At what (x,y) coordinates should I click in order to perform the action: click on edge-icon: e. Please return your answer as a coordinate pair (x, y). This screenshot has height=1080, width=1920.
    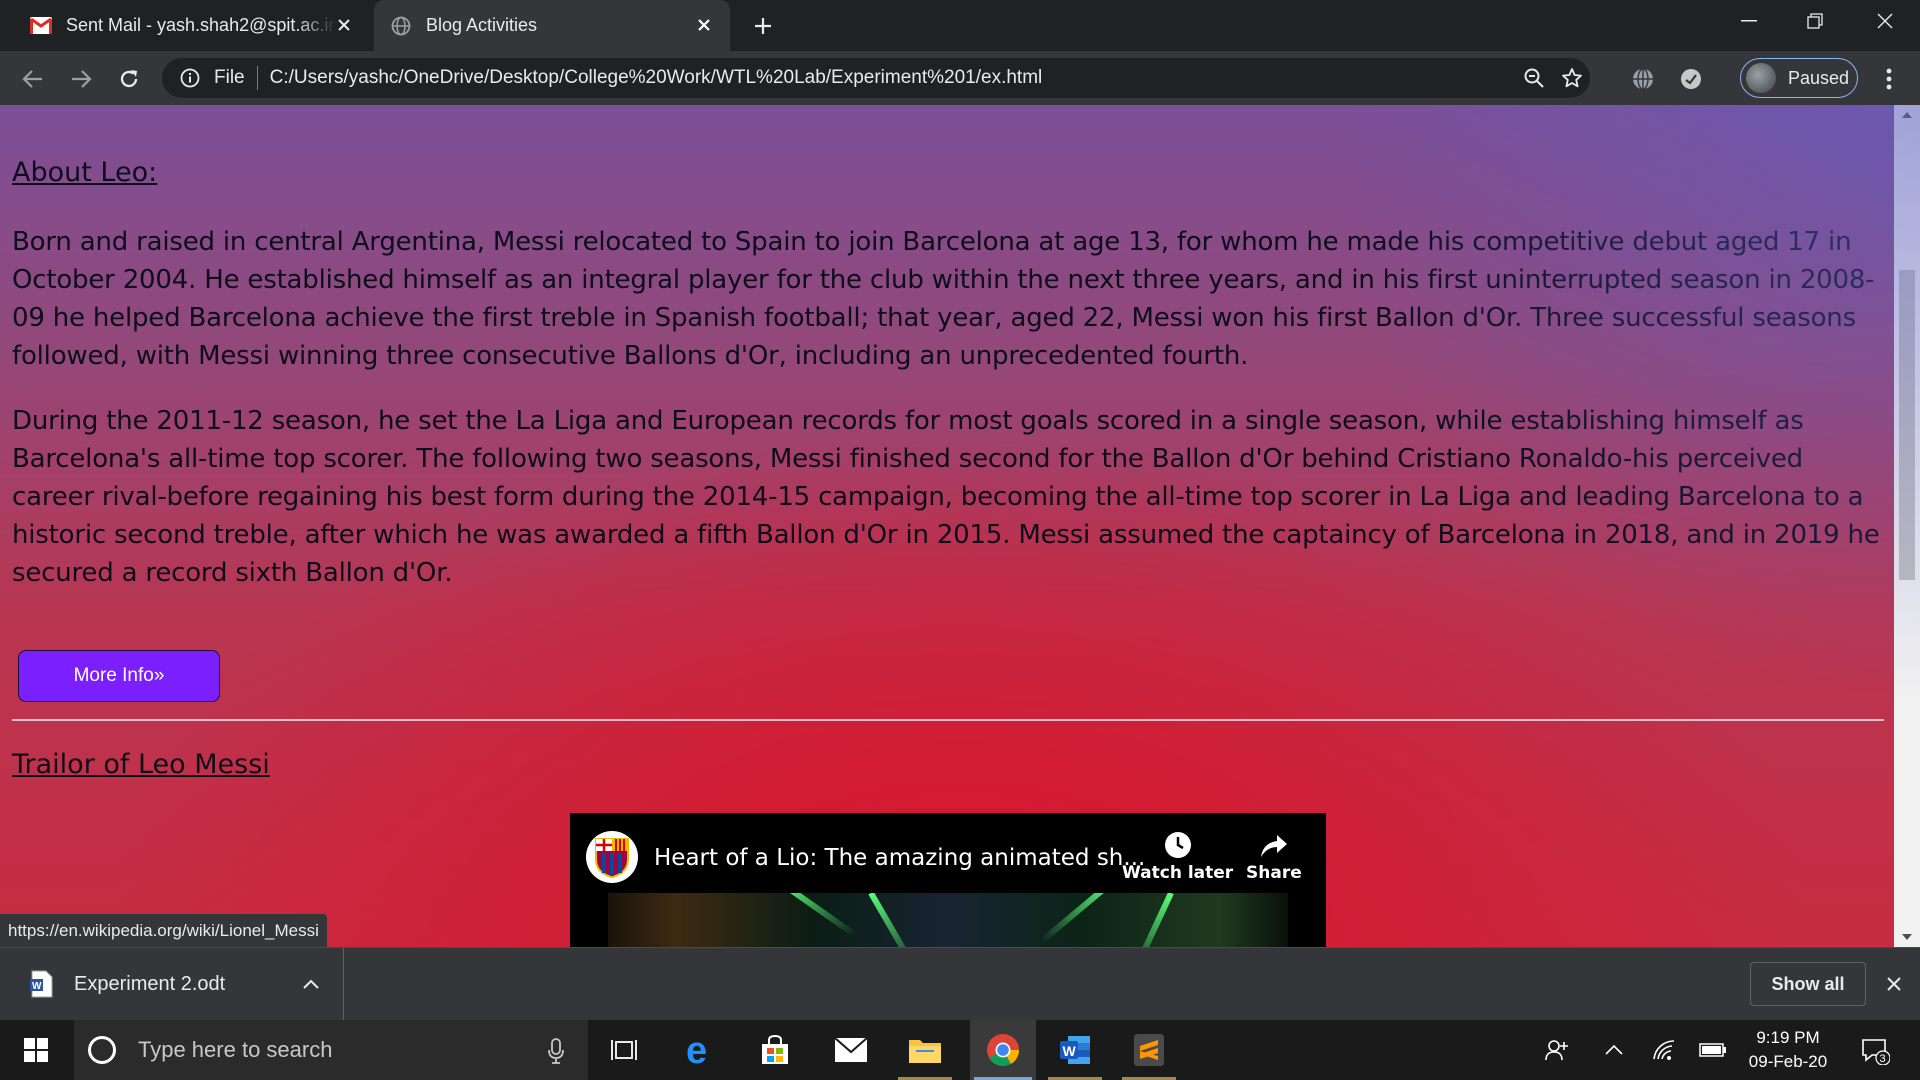
    Looking at the image, I should click on (696, 1050).